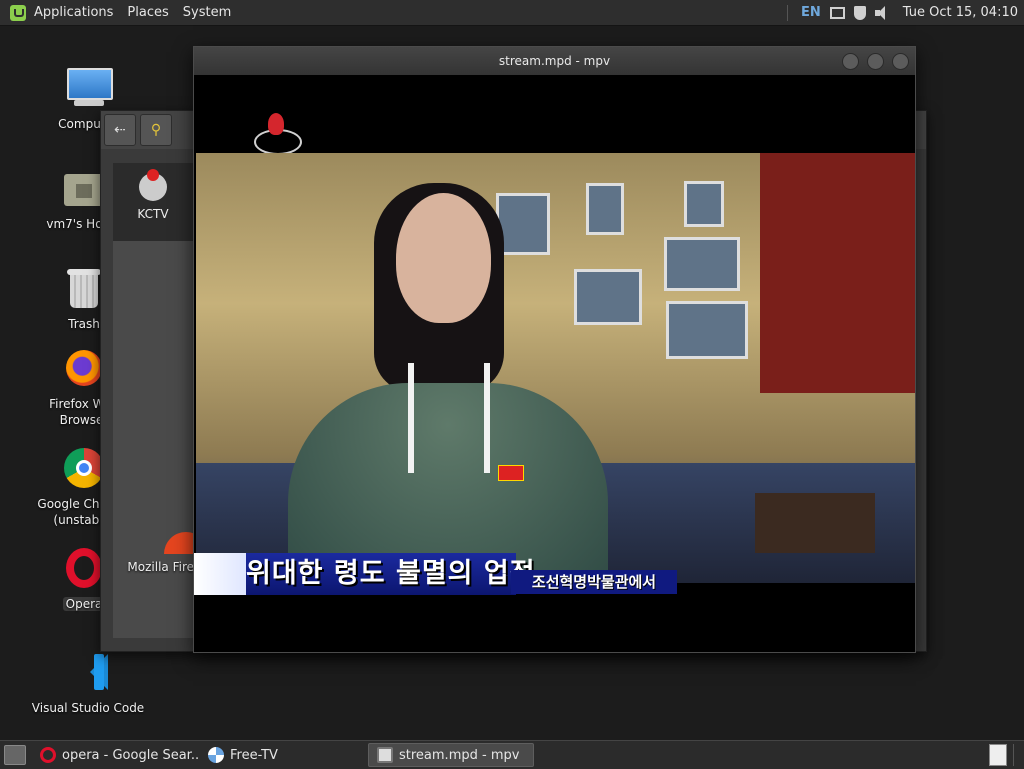 Image resolution: width=1024 pixels, height=769 pixels. I want to click on video-bench, so click(815, 523).